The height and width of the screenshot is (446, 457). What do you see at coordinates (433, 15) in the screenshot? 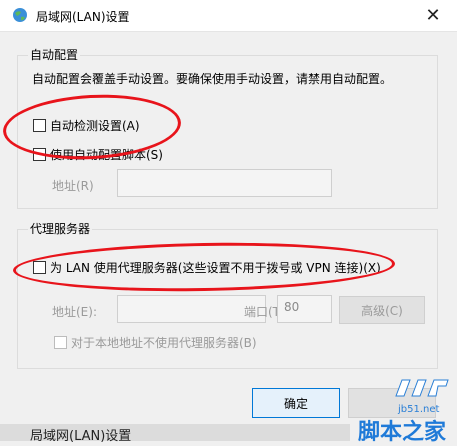
I see `close-button: ✕` at bounding box center [433, 15].